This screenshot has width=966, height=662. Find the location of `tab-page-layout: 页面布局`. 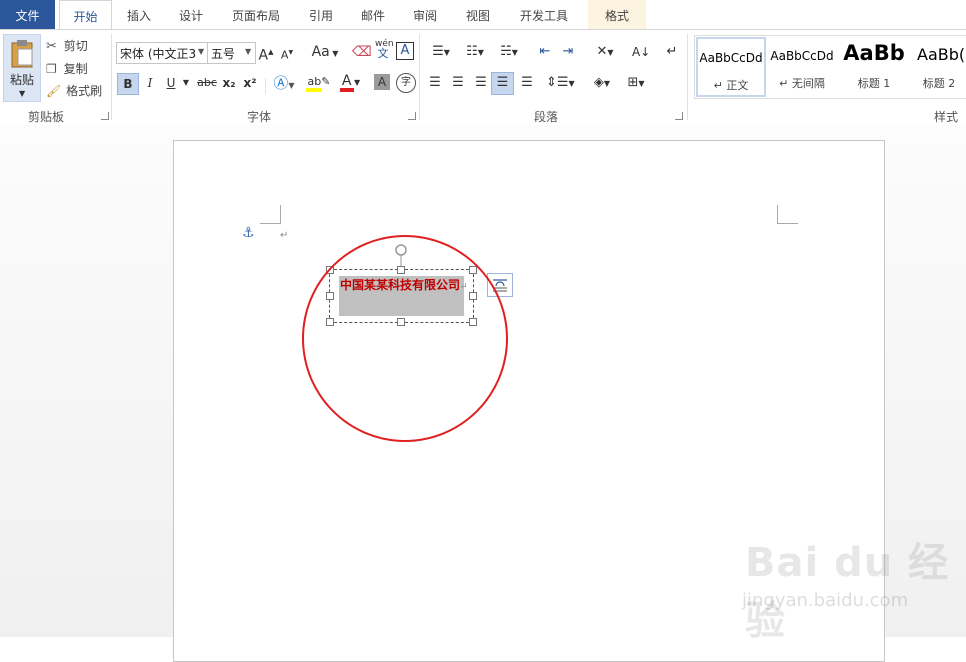

tab-page-layout: 页面布局 is located at coordinates (256, 14).